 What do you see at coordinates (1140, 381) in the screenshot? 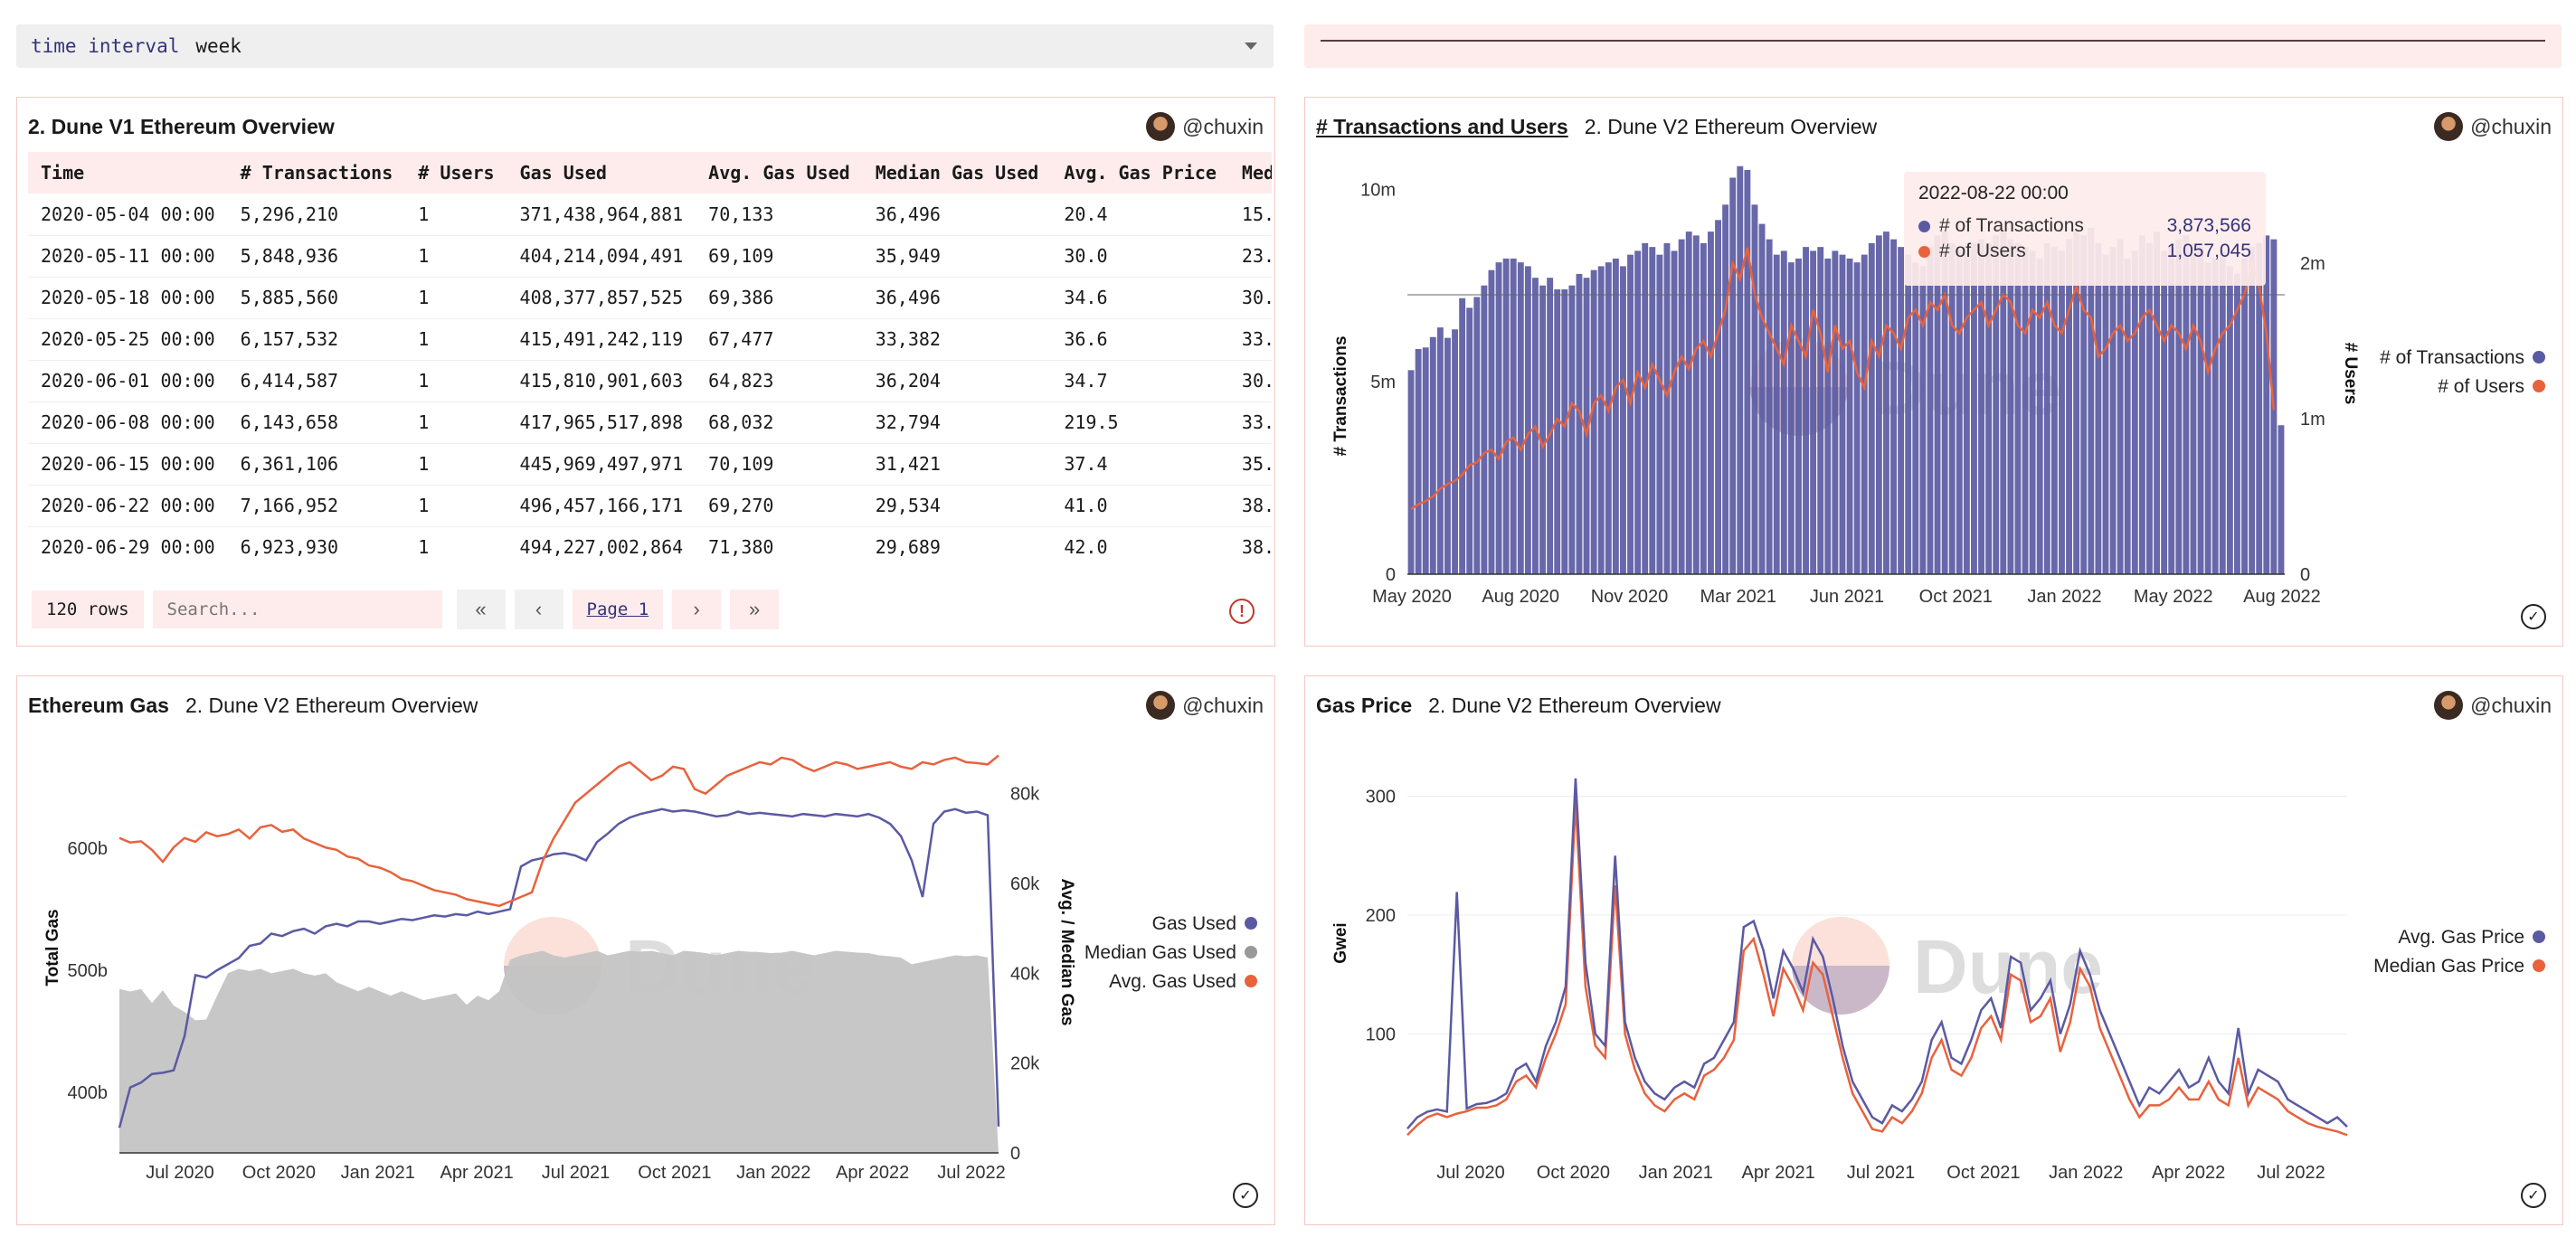
I see `table-cell: 34.7` at bounding box center [1140, 381].